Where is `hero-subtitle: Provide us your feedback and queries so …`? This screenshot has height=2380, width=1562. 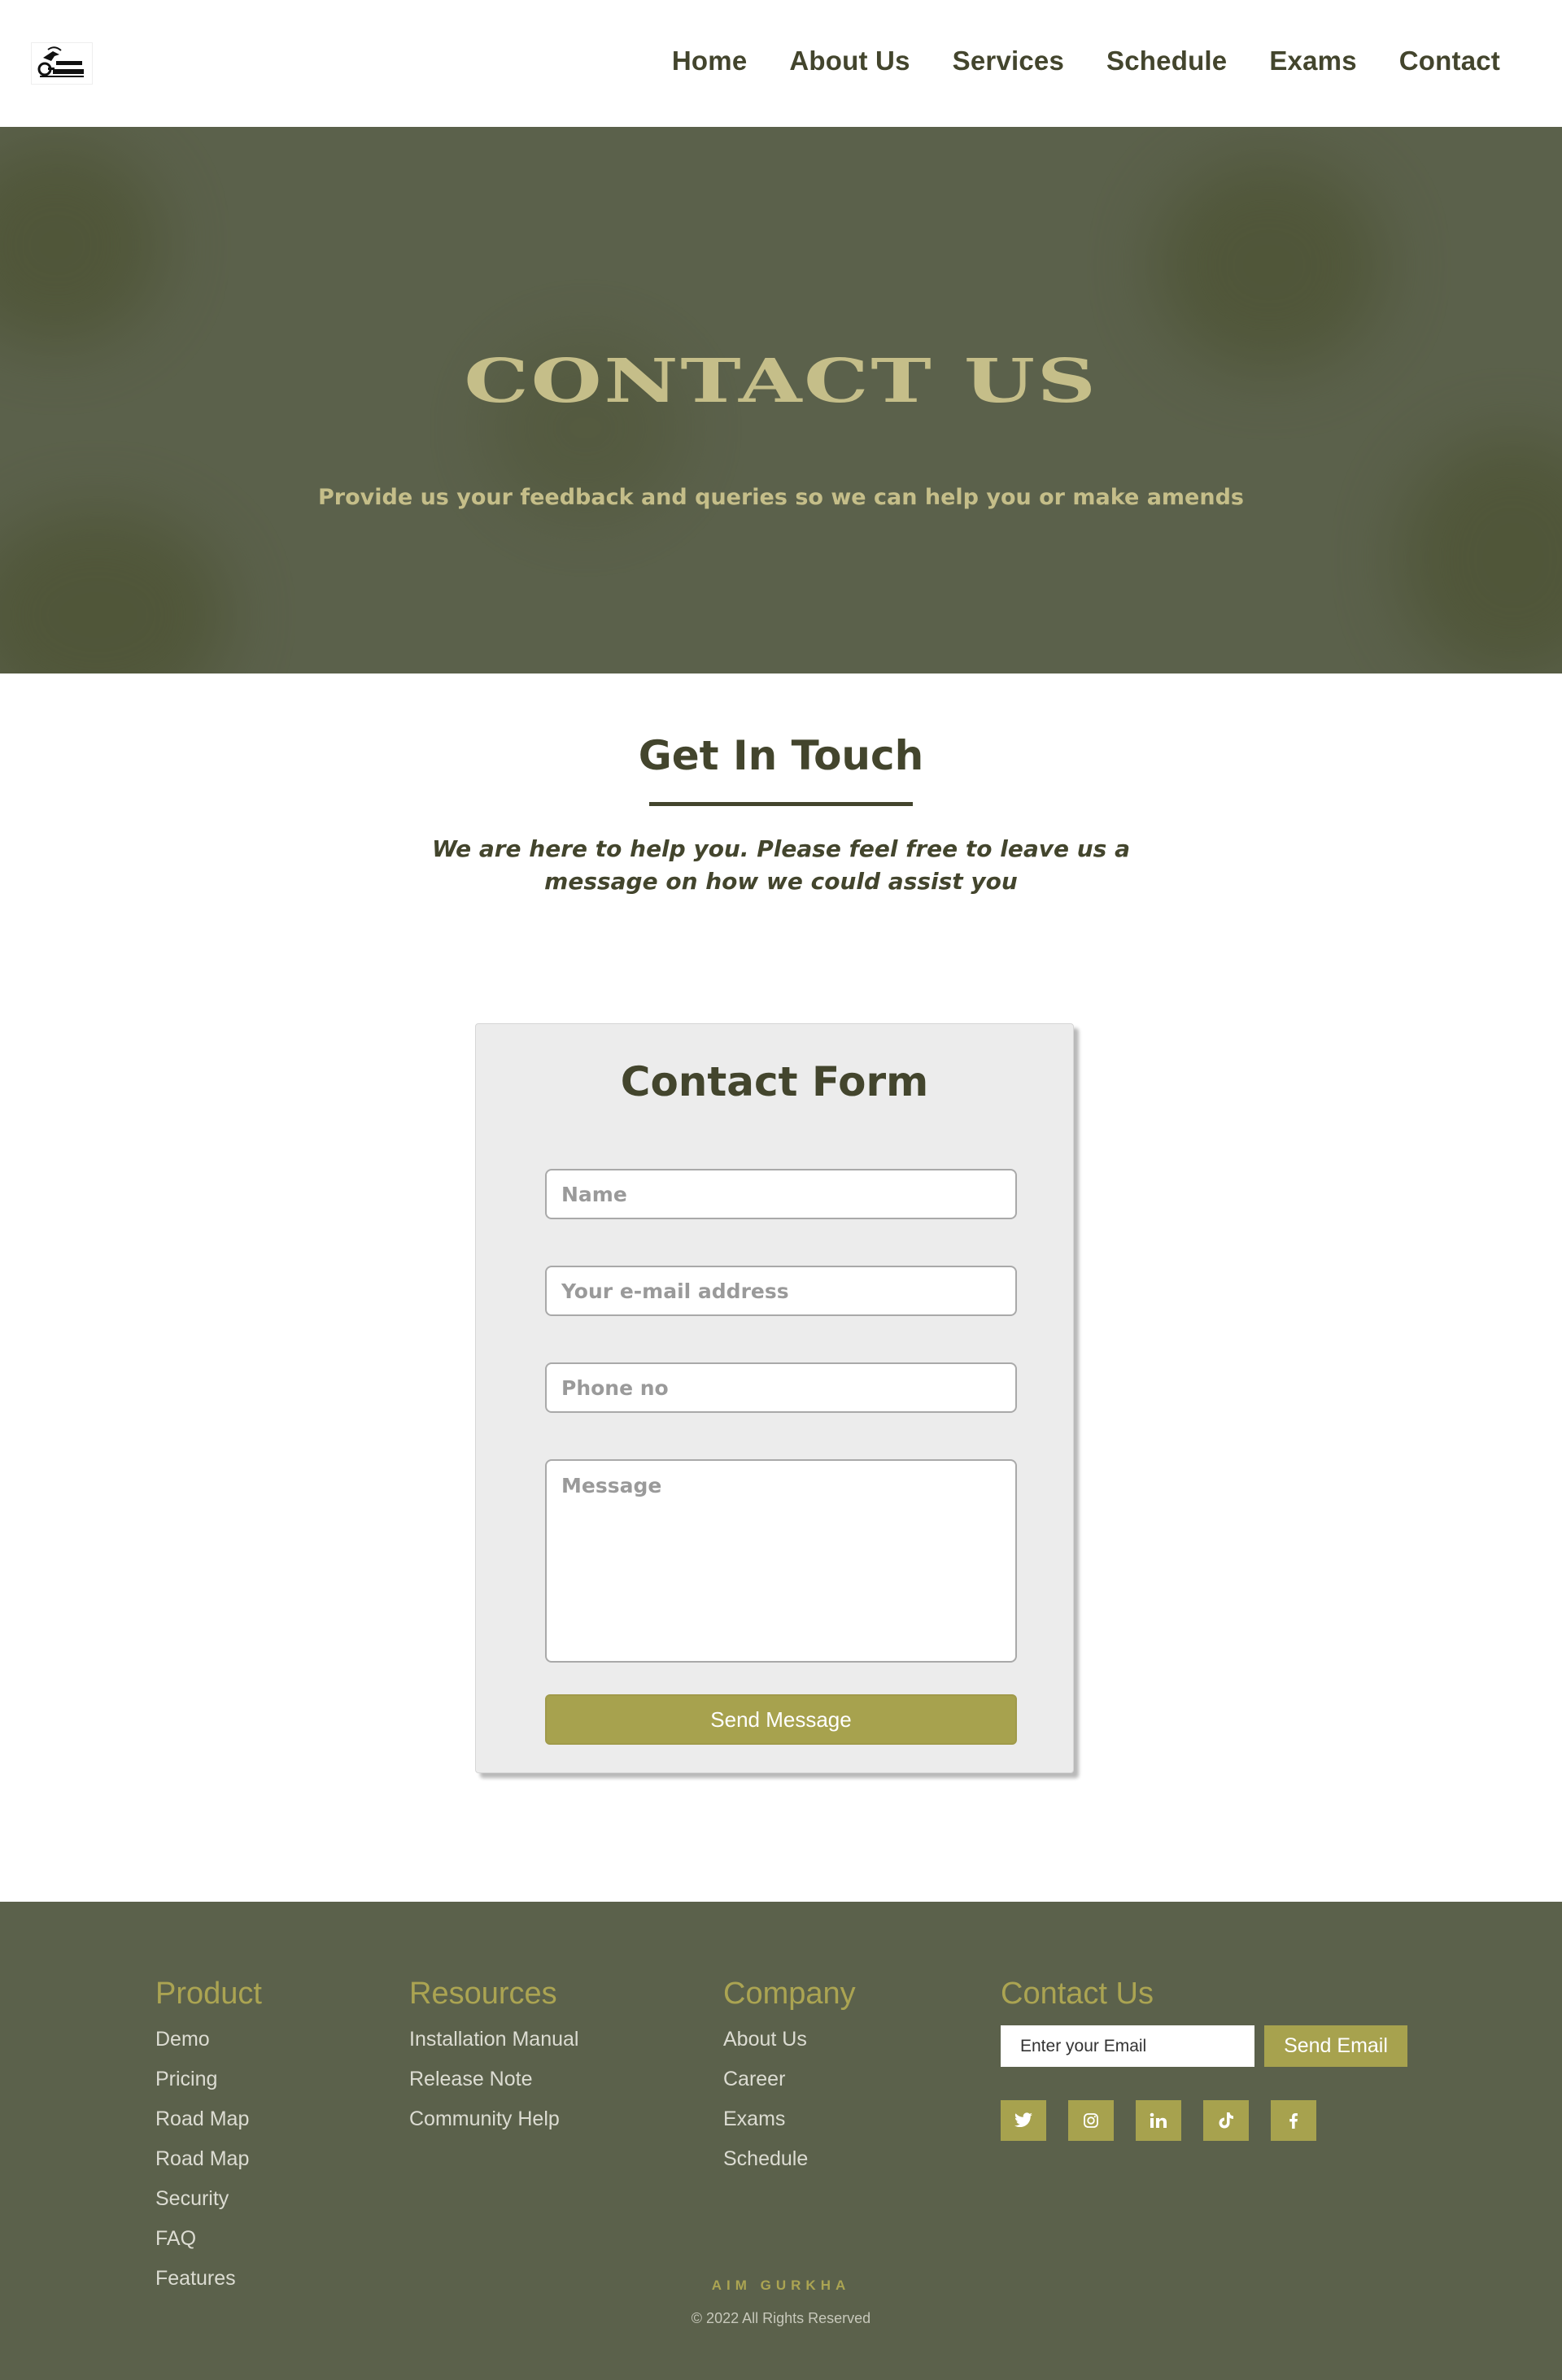
hero-subtitle: Provide us your feedback and queries so … is located at coordinates (781, 497).